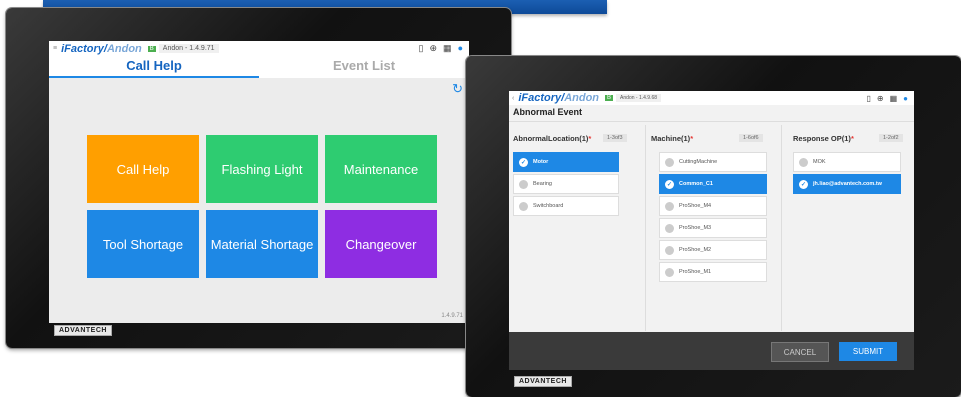  What do you see at coordinates (262, 244) in the screenshot?
I see `tile-material-shortage: Material Shortage` at bounding box center [262, 244].